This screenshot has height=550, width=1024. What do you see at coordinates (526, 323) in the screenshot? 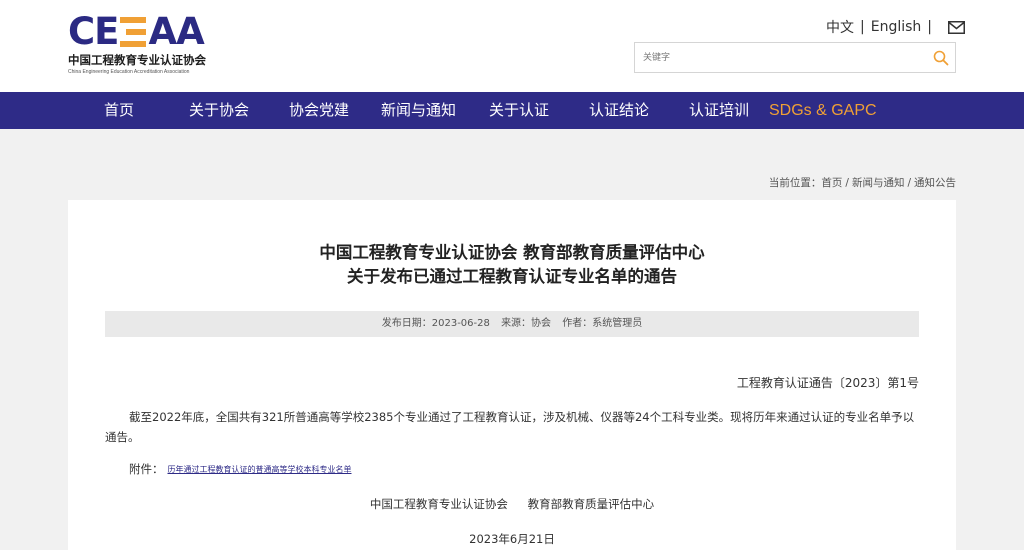
I see `meta-source: 来源：协会` at bounding box center [526, 323].